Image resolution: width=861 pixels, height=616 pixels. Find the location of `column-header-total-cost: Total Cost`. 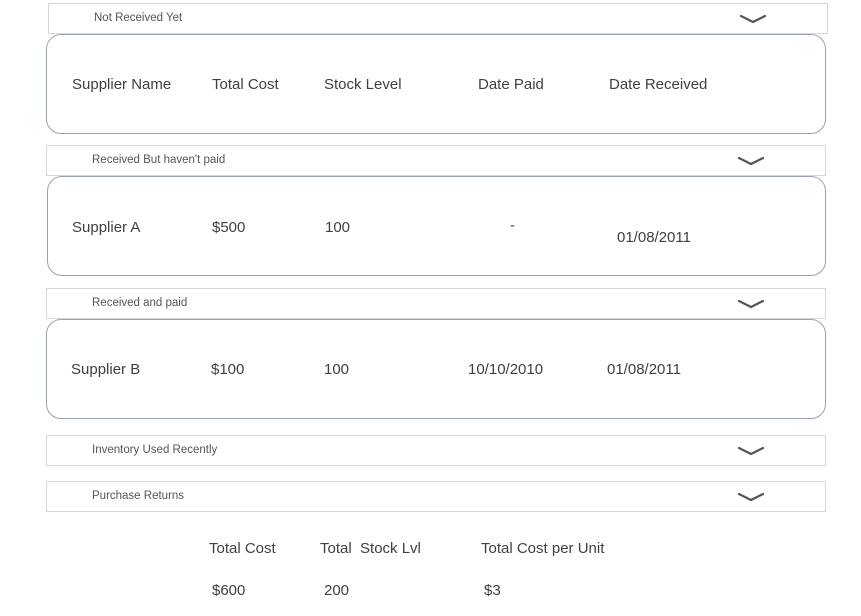

column-header-total-cost: Total Cost is located at coordinates (245, 84).